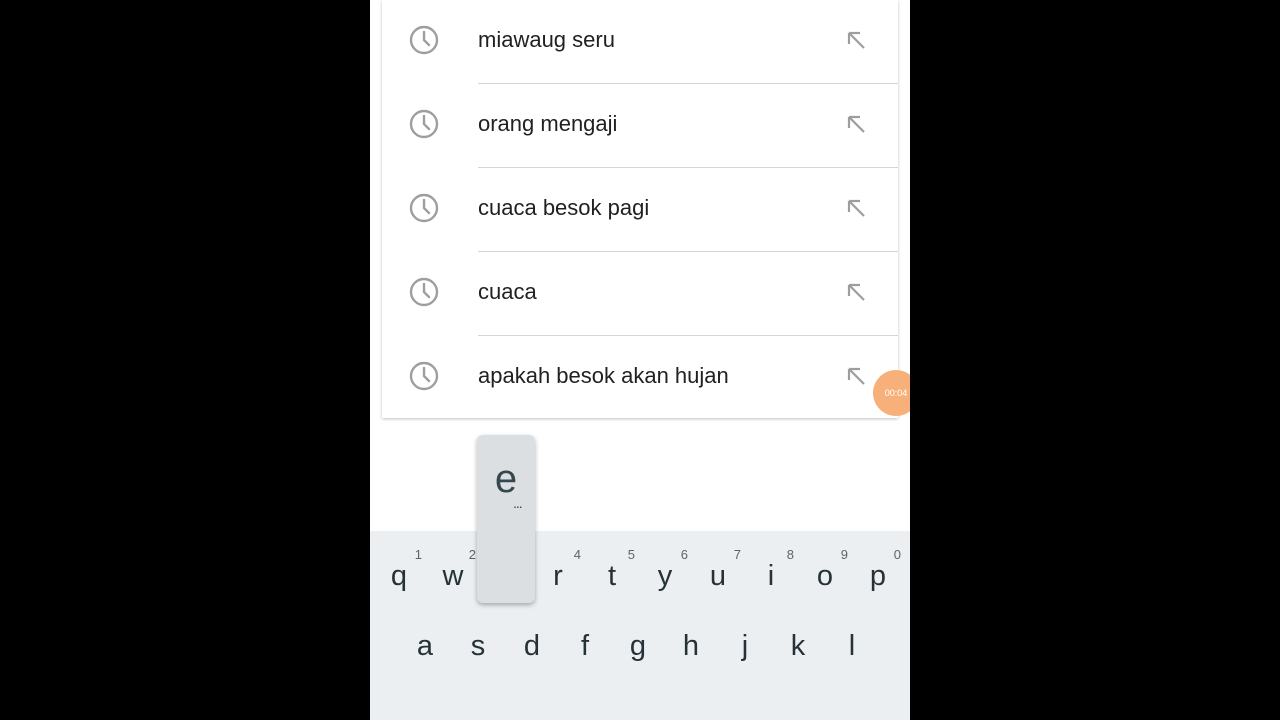 The height and width of the screenshot is (720, 1280). What do you see at coordinates (737, 554) in the screenshot?
I see `key-hint: 7` at bounding box center [737, 554].